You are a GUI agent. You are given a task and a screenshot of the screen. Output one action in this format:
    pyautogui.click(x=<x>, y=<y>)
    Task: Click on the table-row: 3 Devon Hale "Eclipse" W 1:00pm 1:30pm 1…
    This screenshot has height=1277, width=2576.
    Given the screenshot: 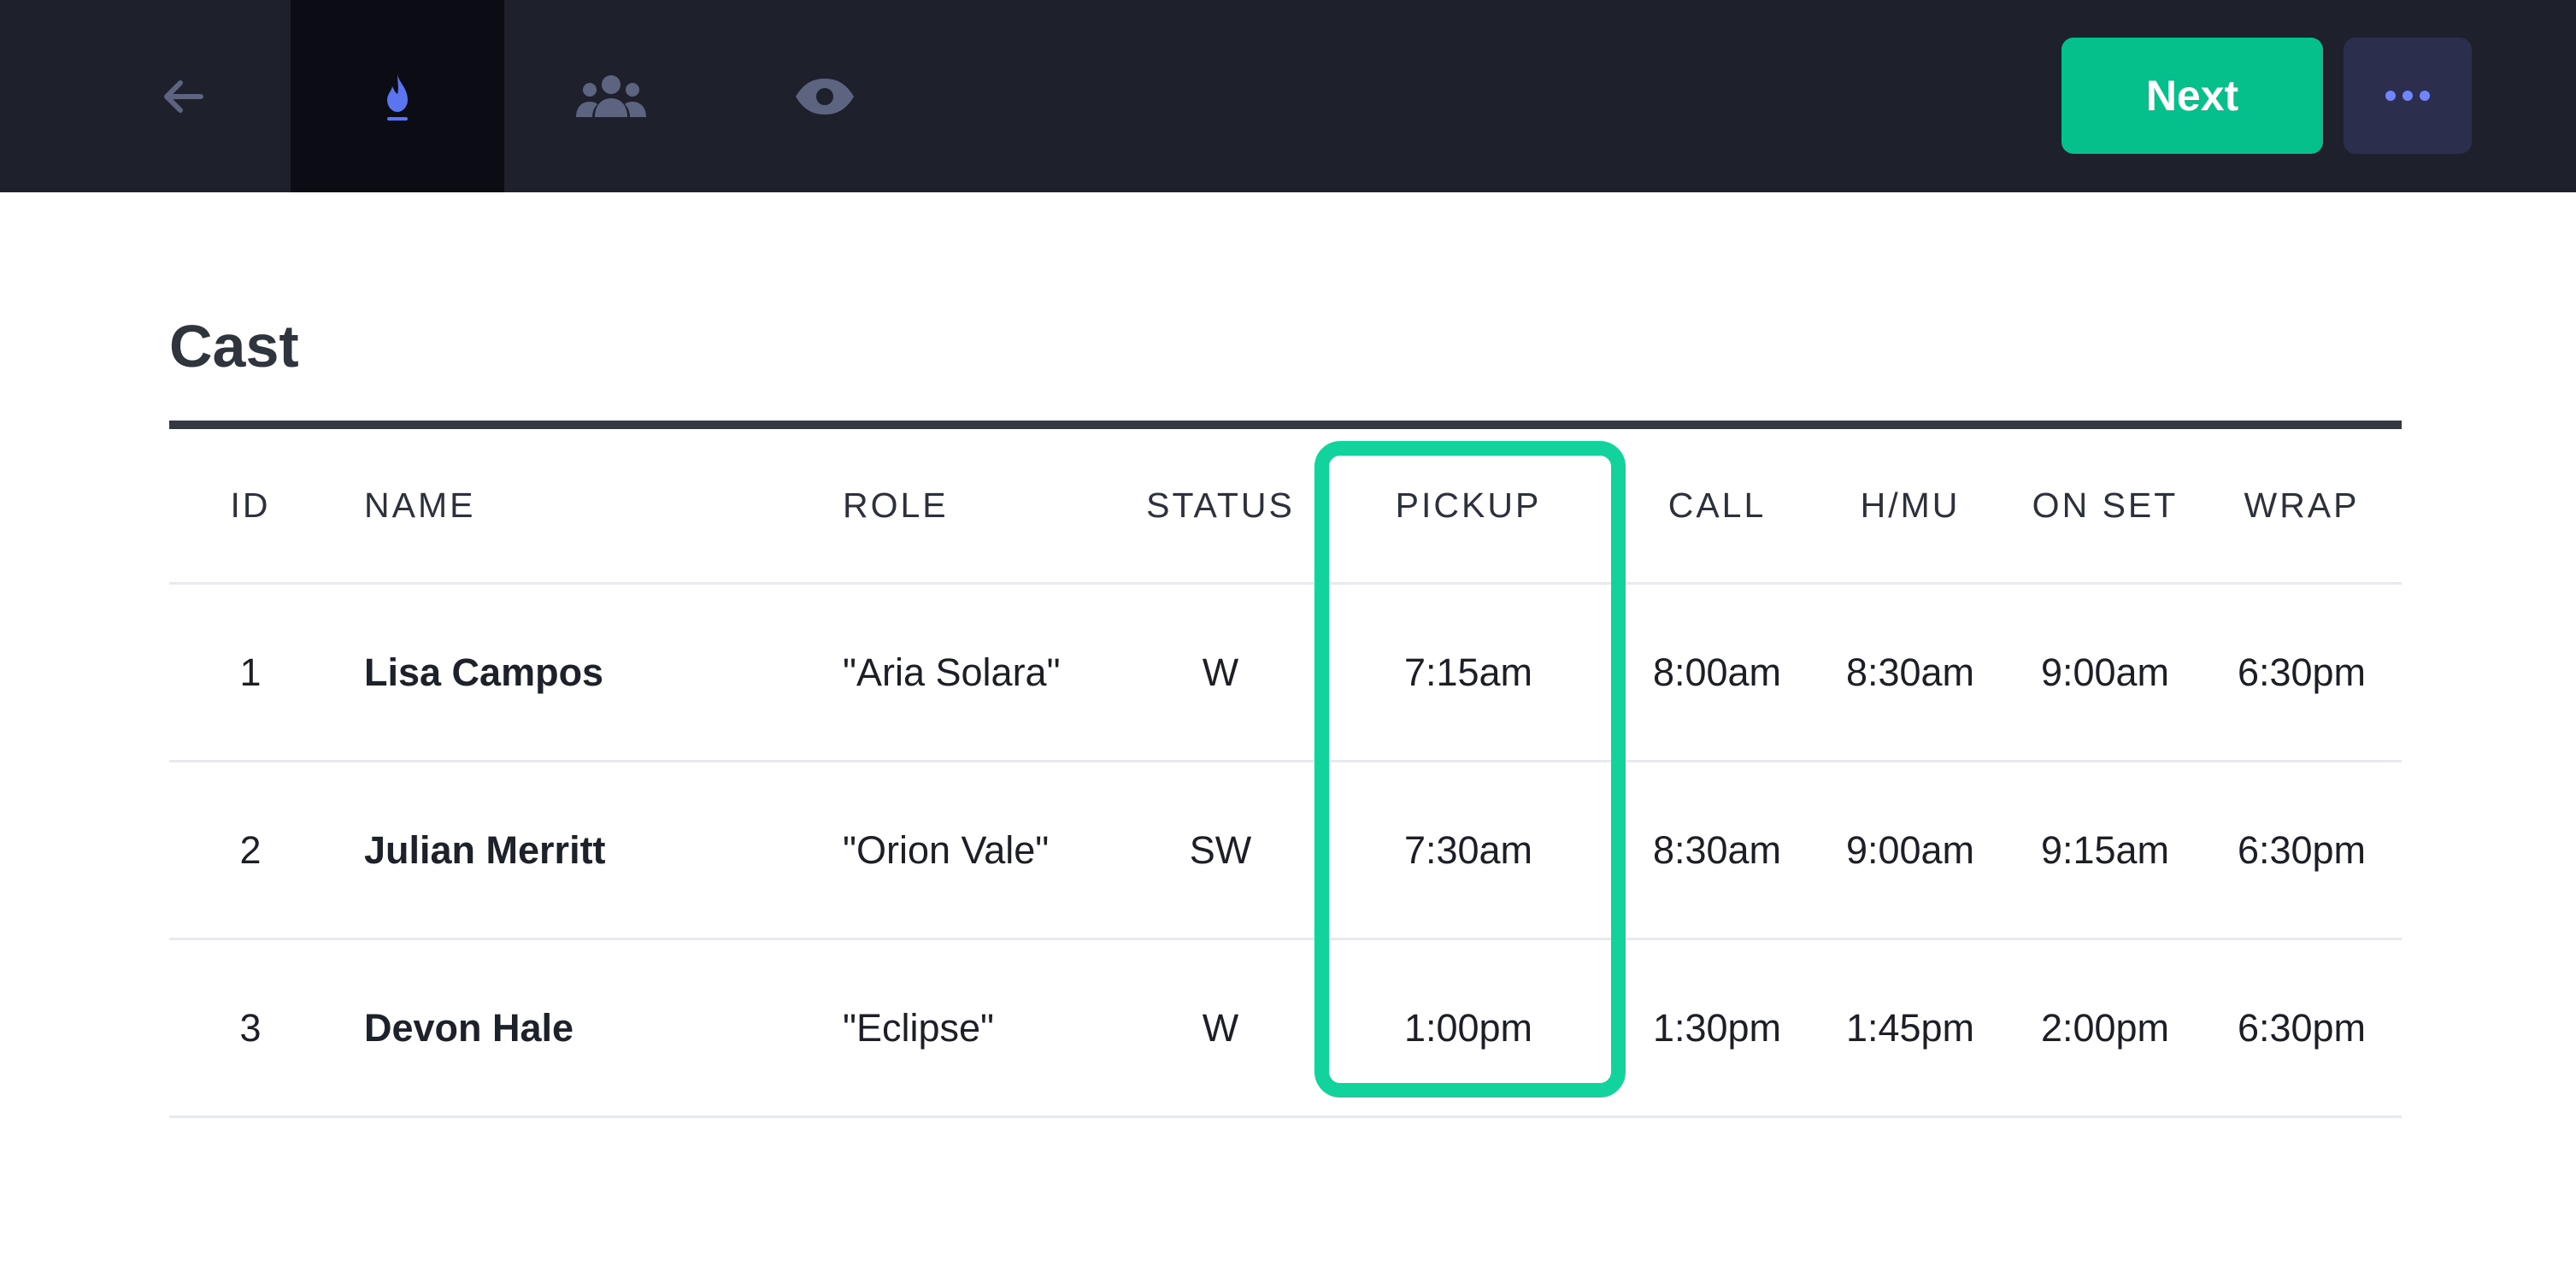 What is the action you would take?
    pyautogui.click(x=1285, y=1029)
    